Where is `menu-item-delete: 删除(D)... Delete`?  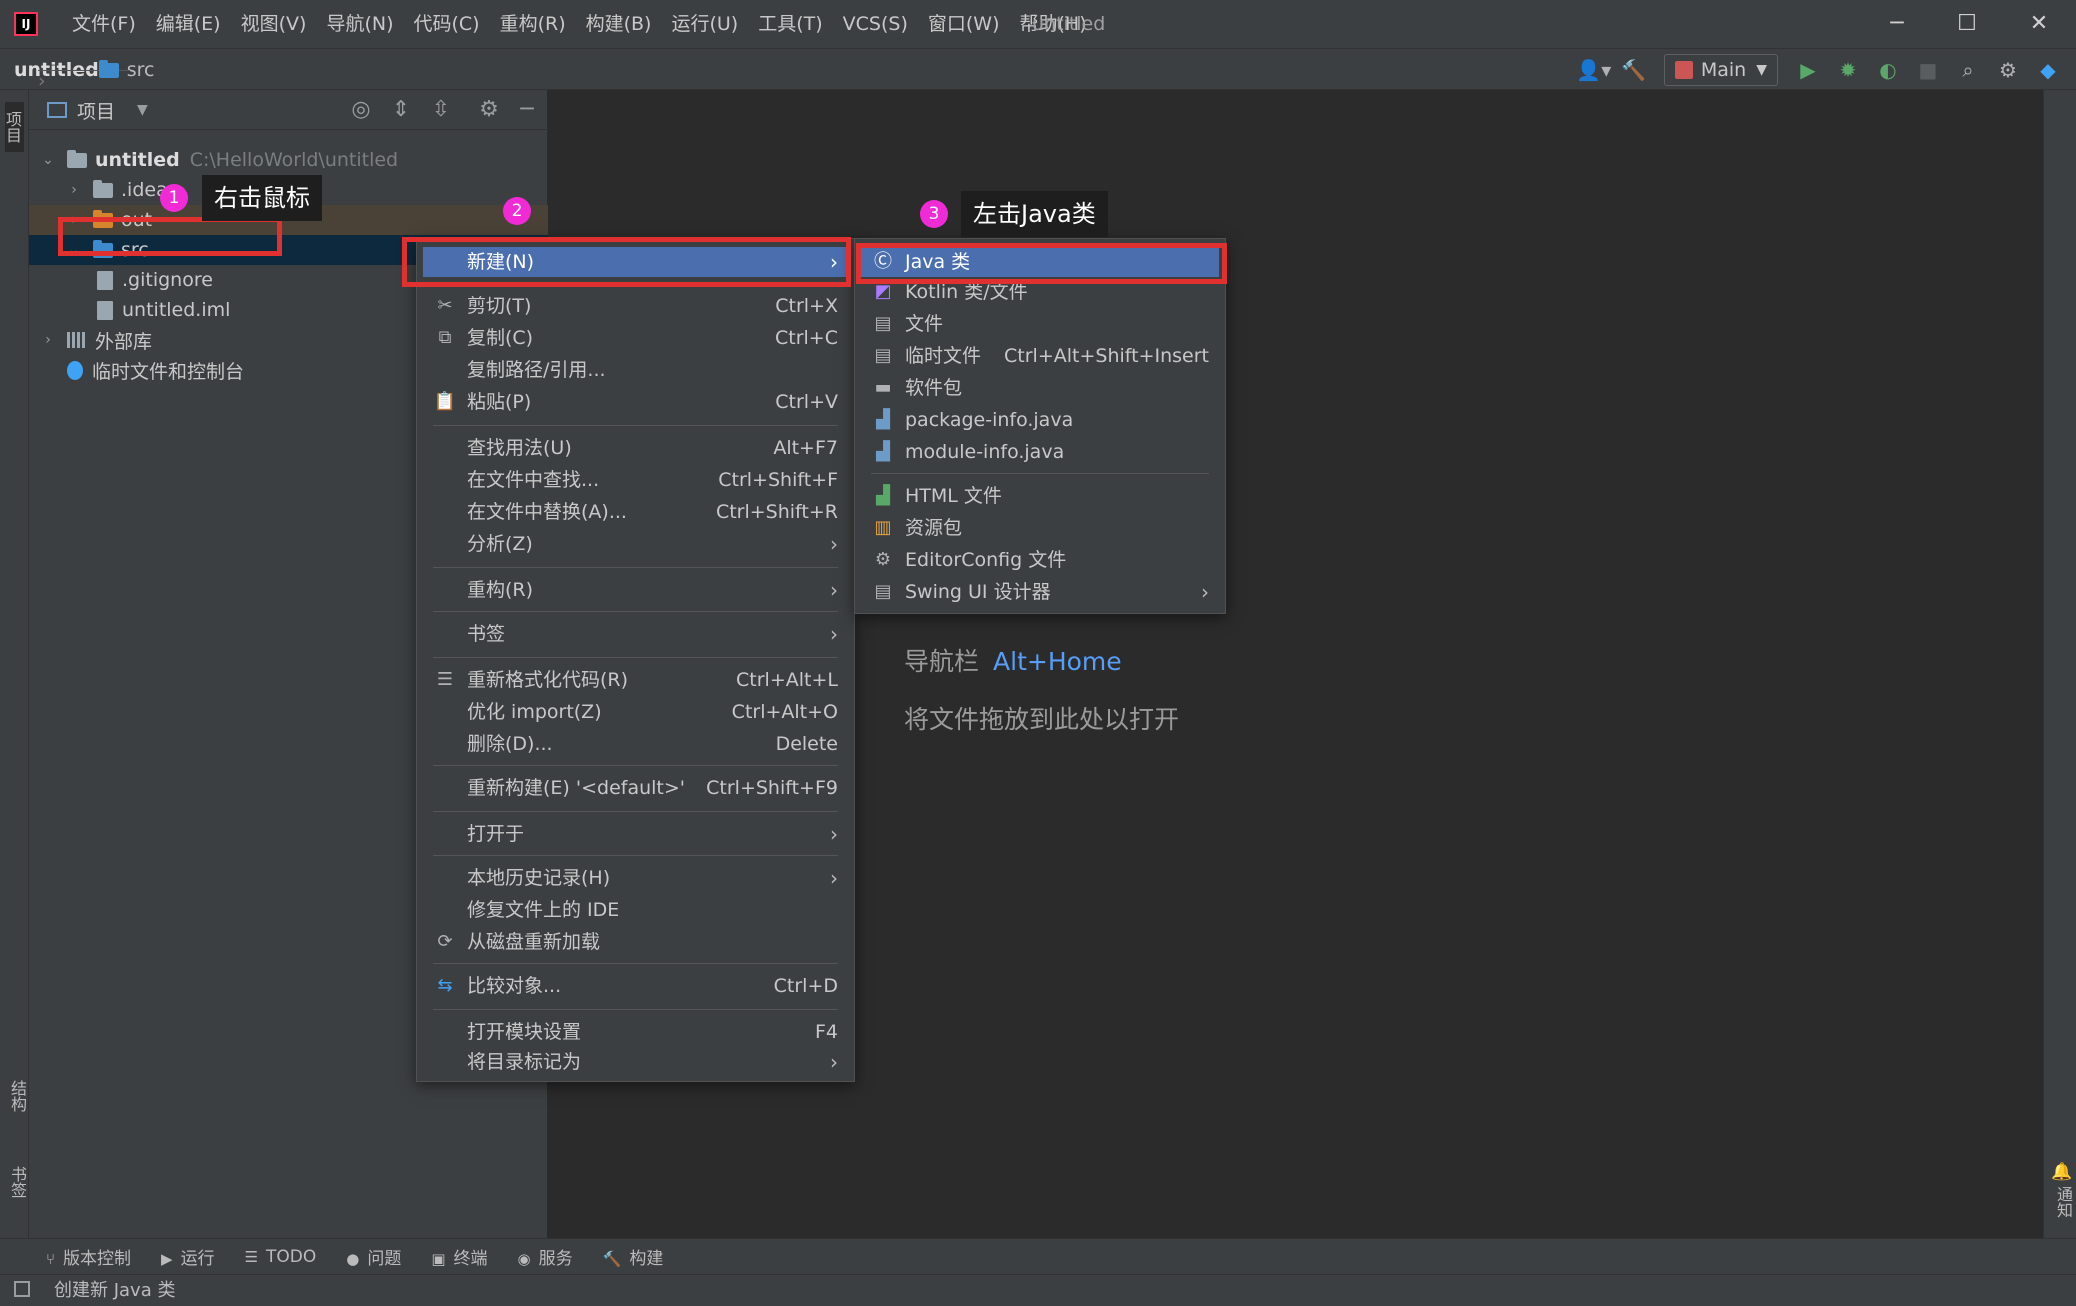 menu-item-delete: 删除(D)... Delete is located at coordinates (635, 744).